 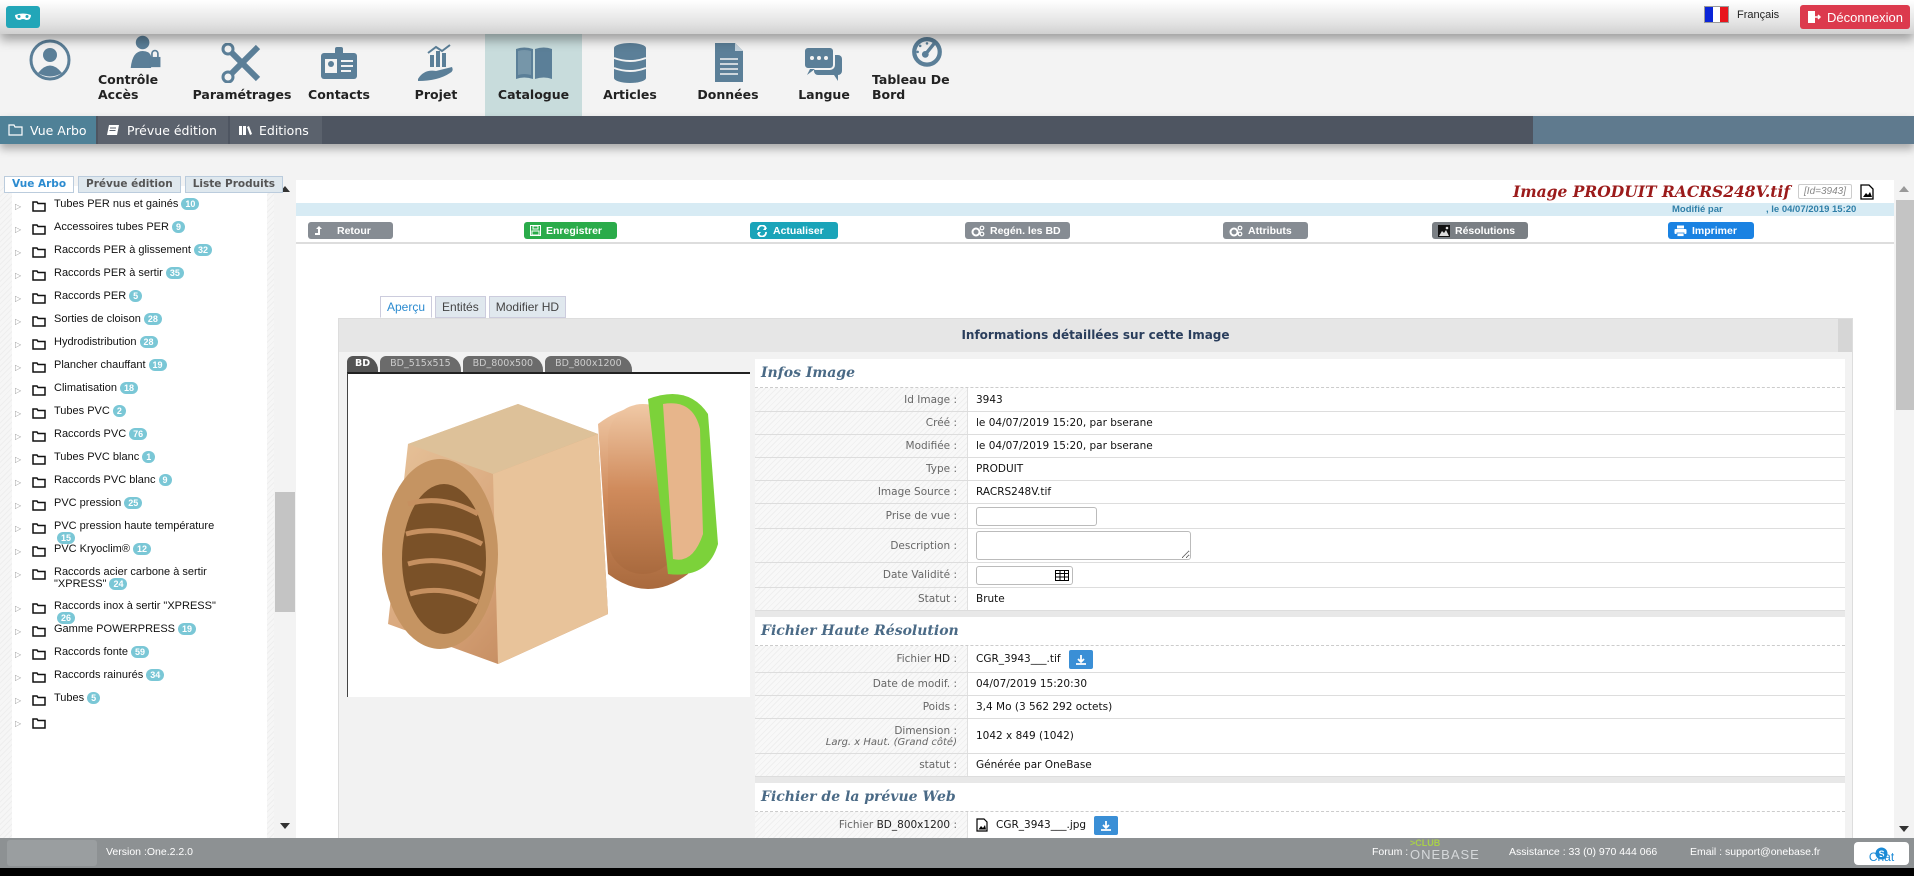 I want to click on chat-button: S Chat, so click(x=1881, y=853).